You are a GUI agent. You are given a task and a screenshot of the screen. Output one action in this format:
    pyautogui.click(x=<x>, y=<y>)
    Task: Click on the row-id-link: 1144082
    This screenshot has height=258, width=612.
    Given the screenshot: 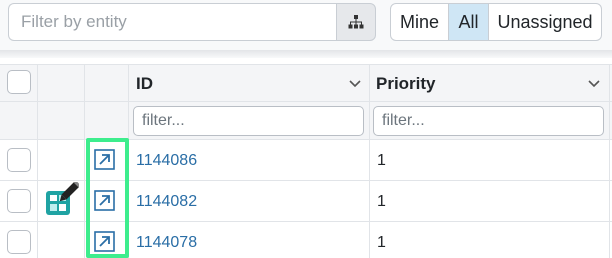 What is the action you would take?
    pyautogui.click(x=166, y=202)
    